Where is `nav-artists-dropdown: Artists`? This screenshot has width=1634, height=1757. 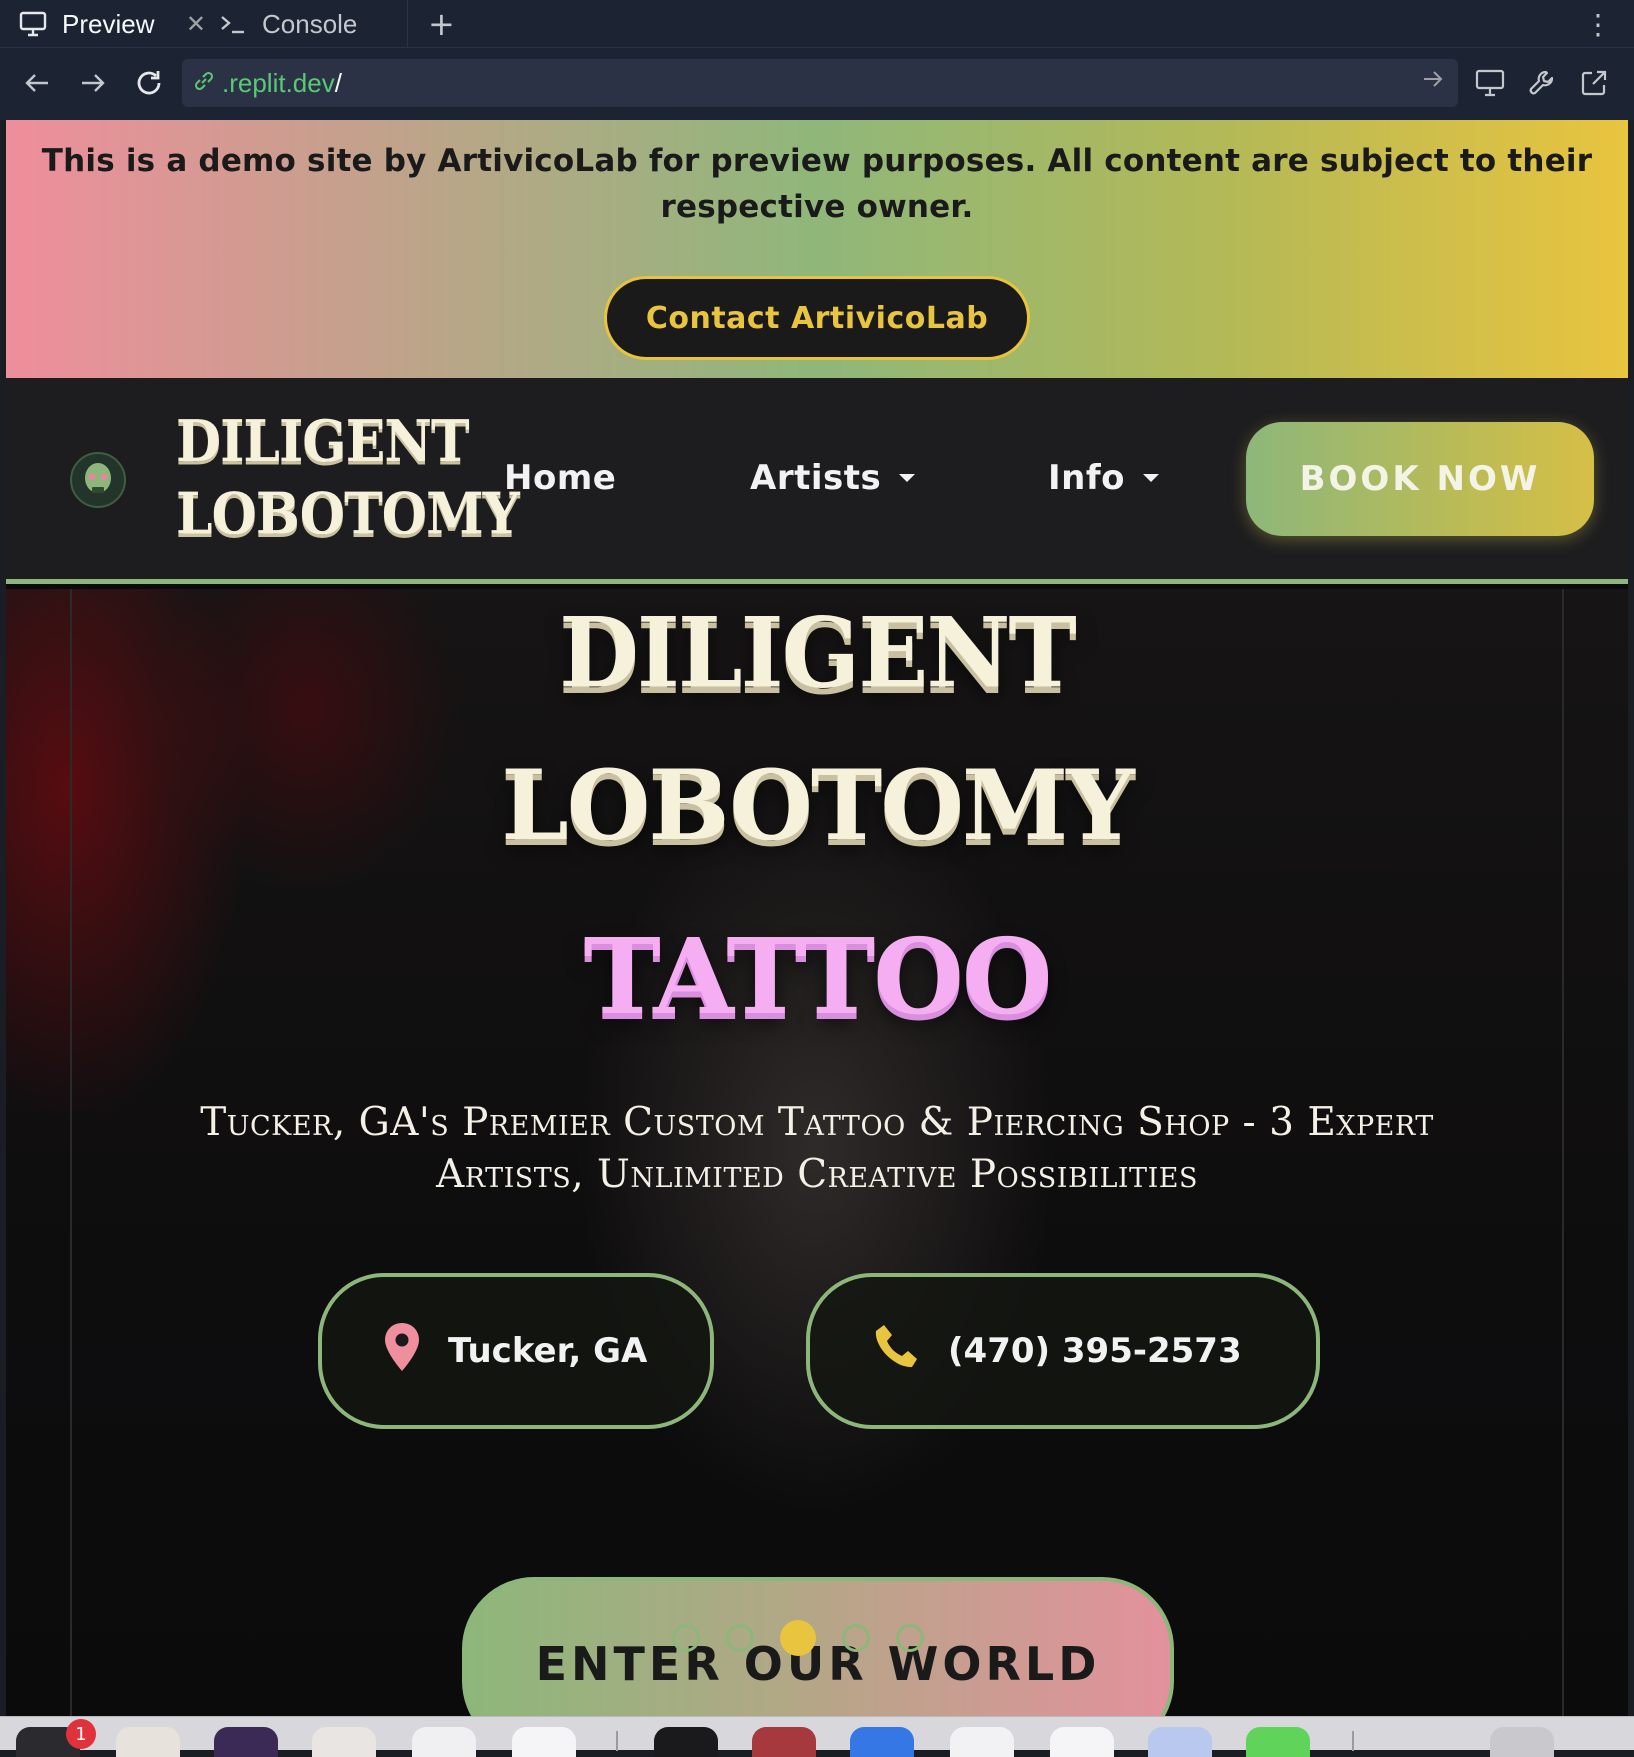 nav-artists-dropdown: Artists is located at coordinates (833, 478).